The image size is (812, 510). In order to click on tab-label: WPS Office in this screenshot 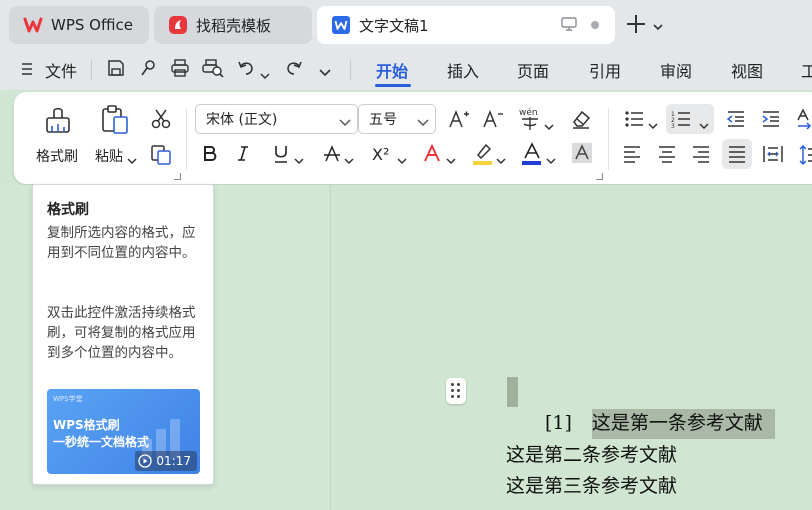, I will do `click(92, 25)`.